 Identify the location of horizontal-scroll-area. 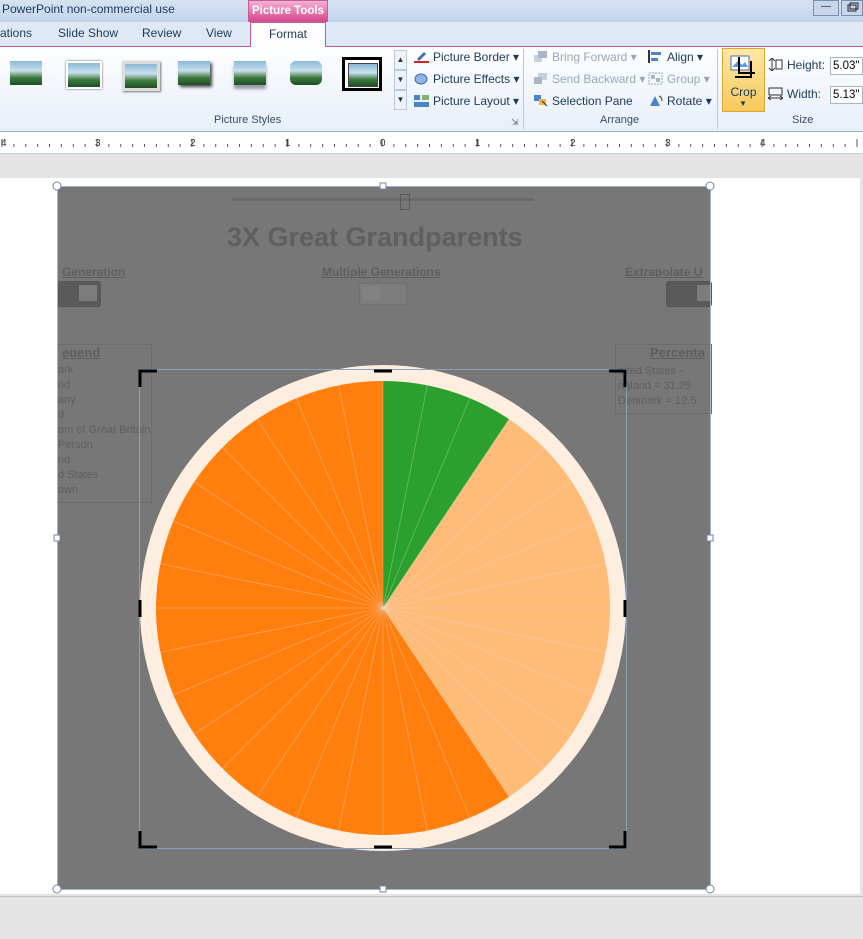
(431, 917).